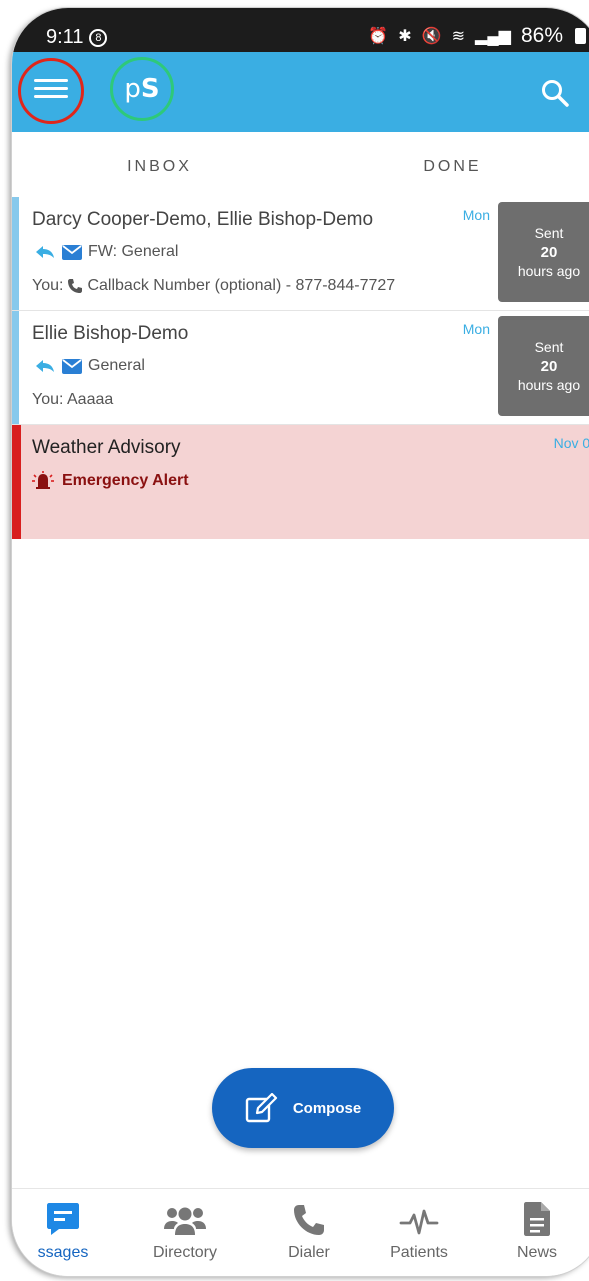 The image size is (589, 1281). Describe the element at coordinates (446, 169) in the screenshot. I see `tab-done: DONE` at that location.